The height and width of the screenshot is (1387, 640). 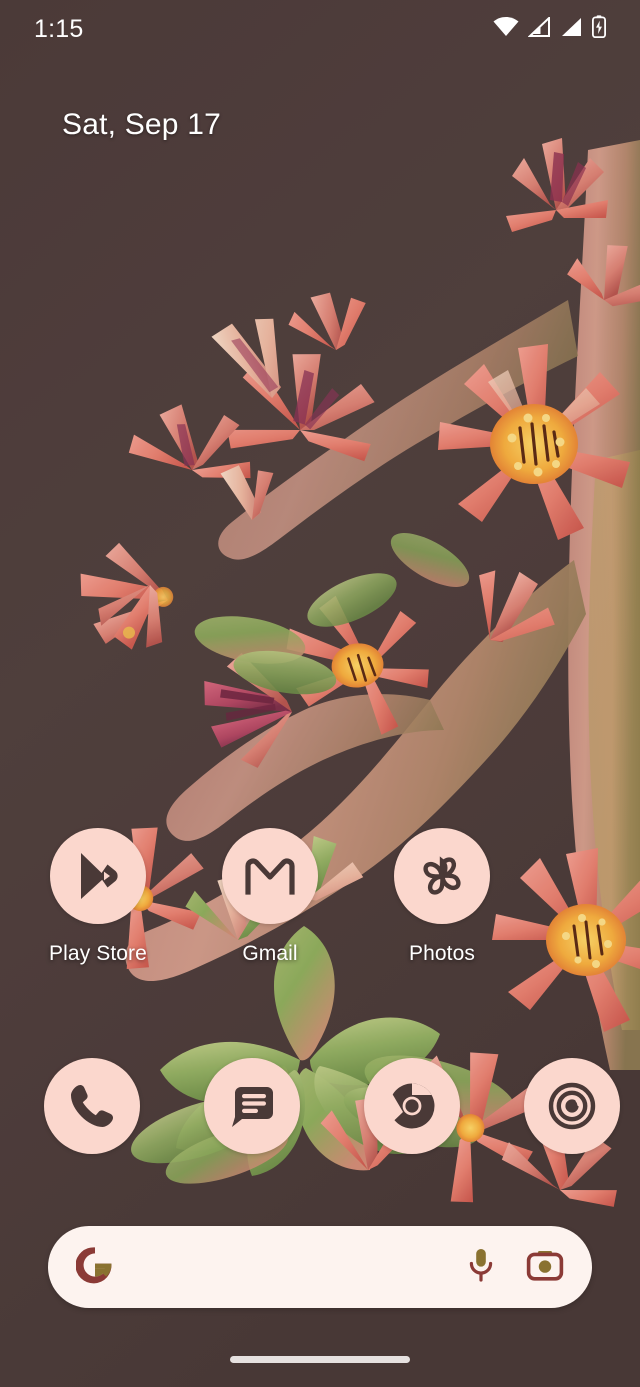 I want to click on date-widget-text: Sat, Sep 17, so click(x=141, y=124).